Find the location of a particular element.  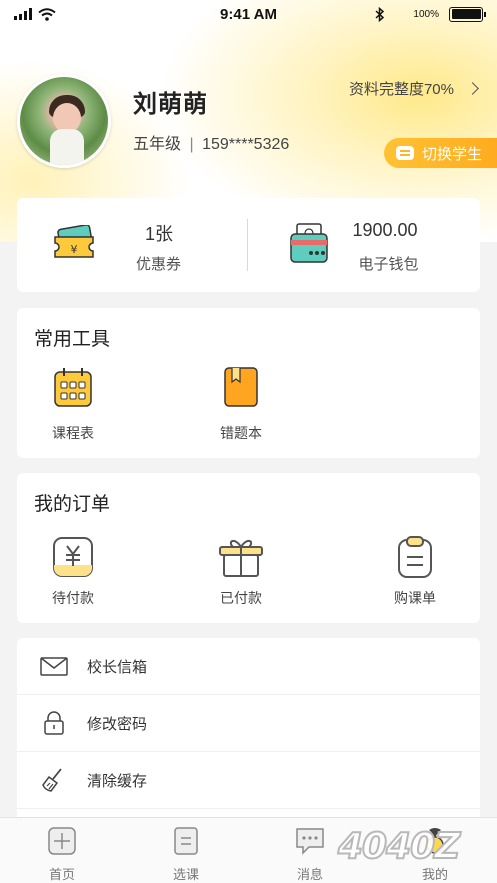

gift-box-icon is located at coordinates (241, 558).